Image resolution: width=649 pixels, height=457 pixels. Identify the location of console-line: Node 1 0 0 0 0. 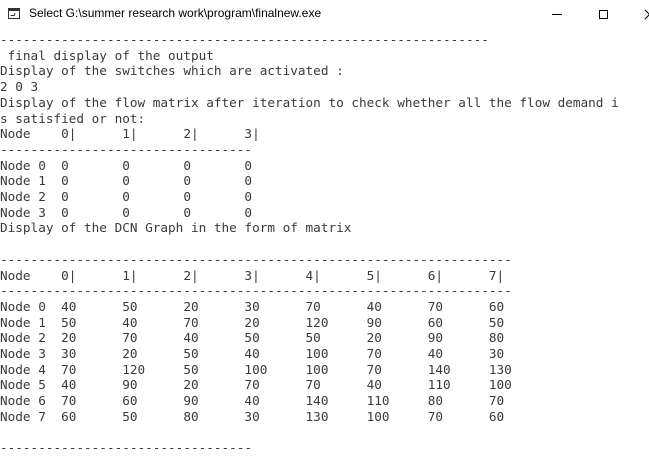
(126, 181).